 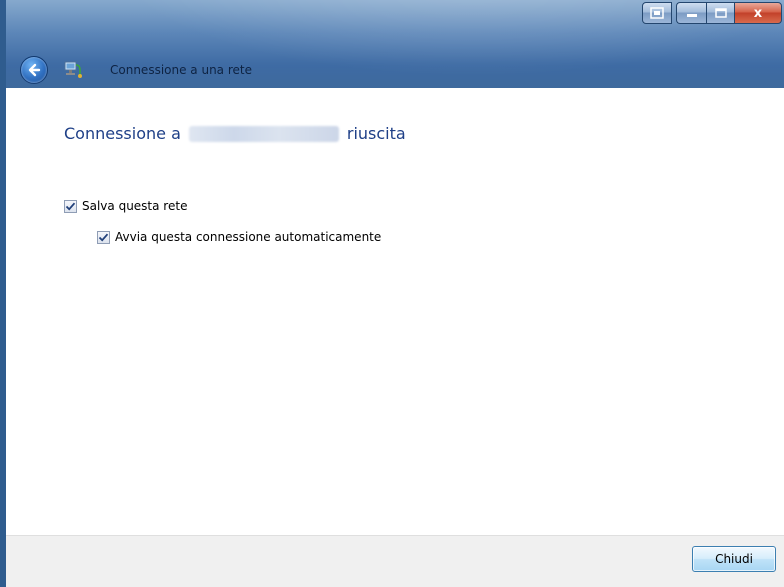 I want to click on save-network-checkbox, so click(x=70, y=206).